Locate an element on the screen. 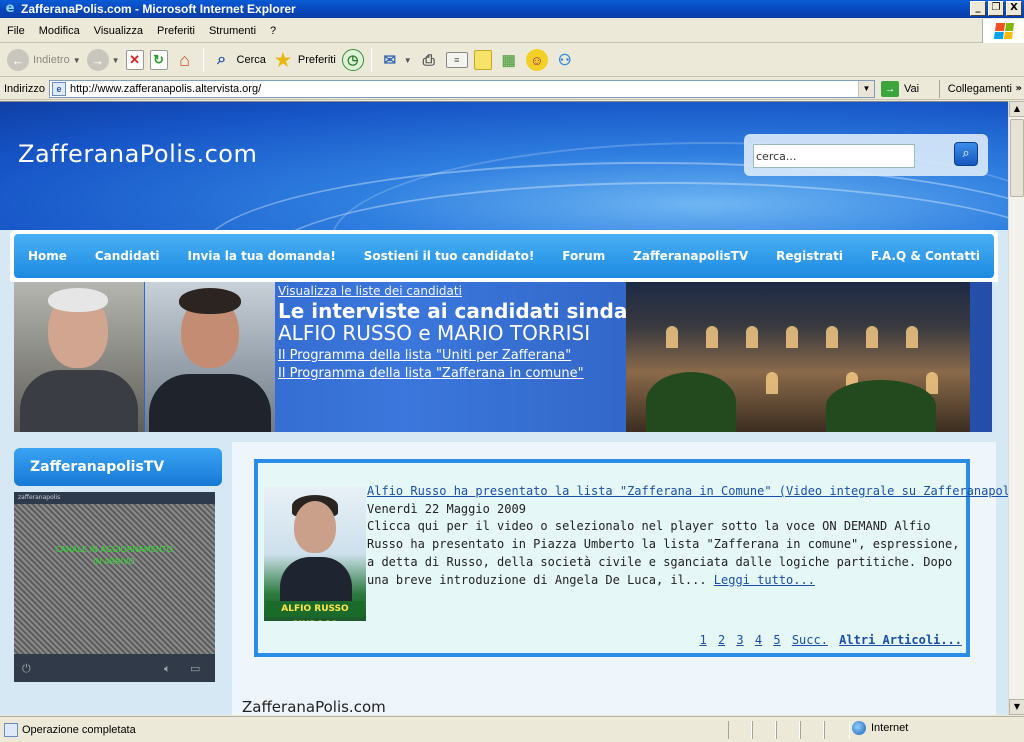  mail-button: ✉ ▼ is located at coordinates (395, 60).